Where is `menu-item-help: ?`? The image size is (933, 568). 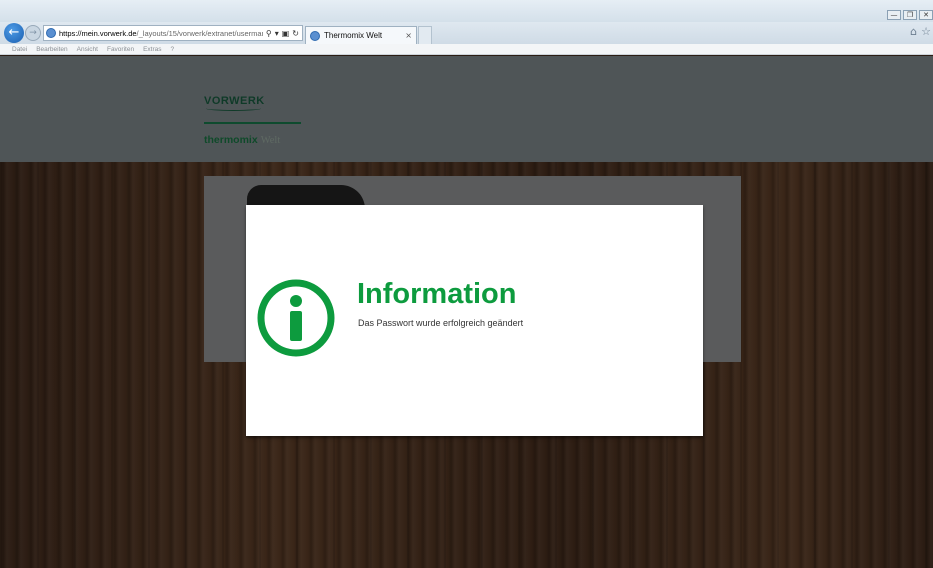 menu-item-help: ? is located at coordinates (173, 49).